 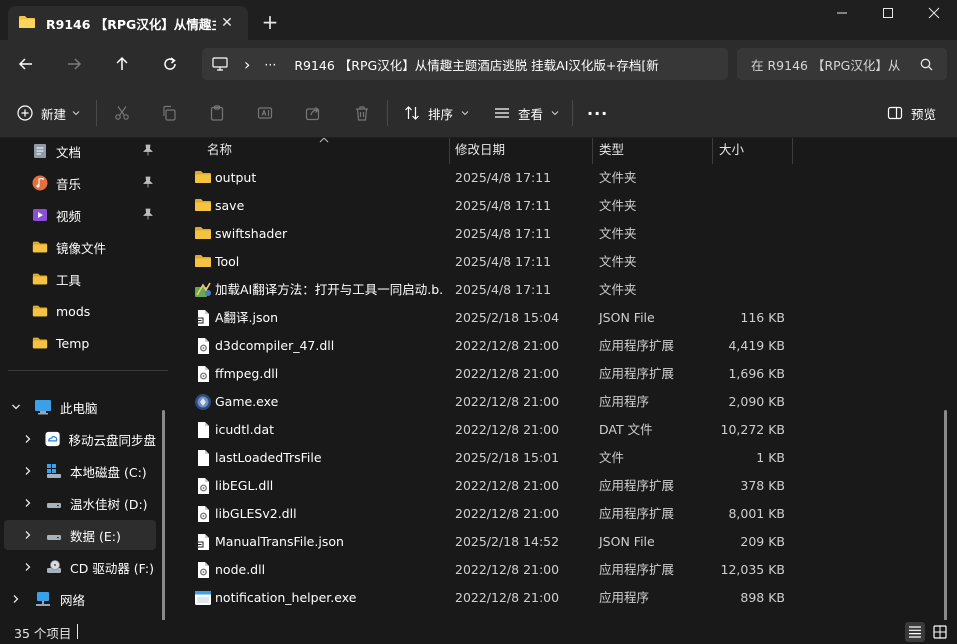 What do you see at coordinates (324, 151) in the screenshot?
I see `column-name: 名称` at bounding box center [324, 151].